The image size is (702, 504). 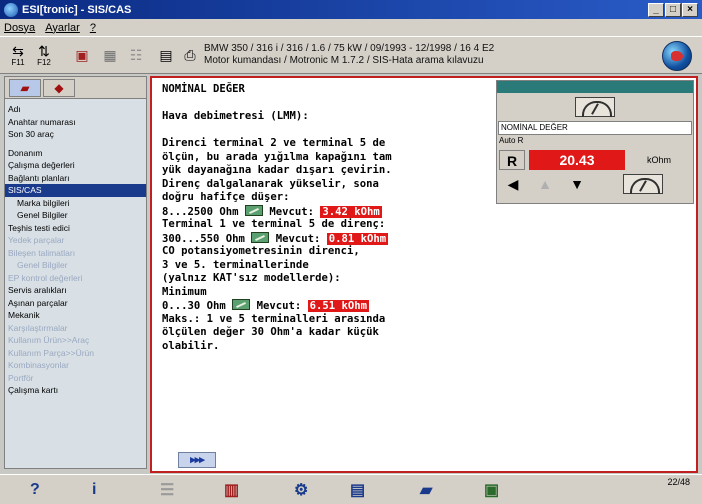 What do you see at coordinates (203, 89) in the screenshot?
I see `content-heading: NOMİNAL DEĞER` at bounding box center [203, 89].